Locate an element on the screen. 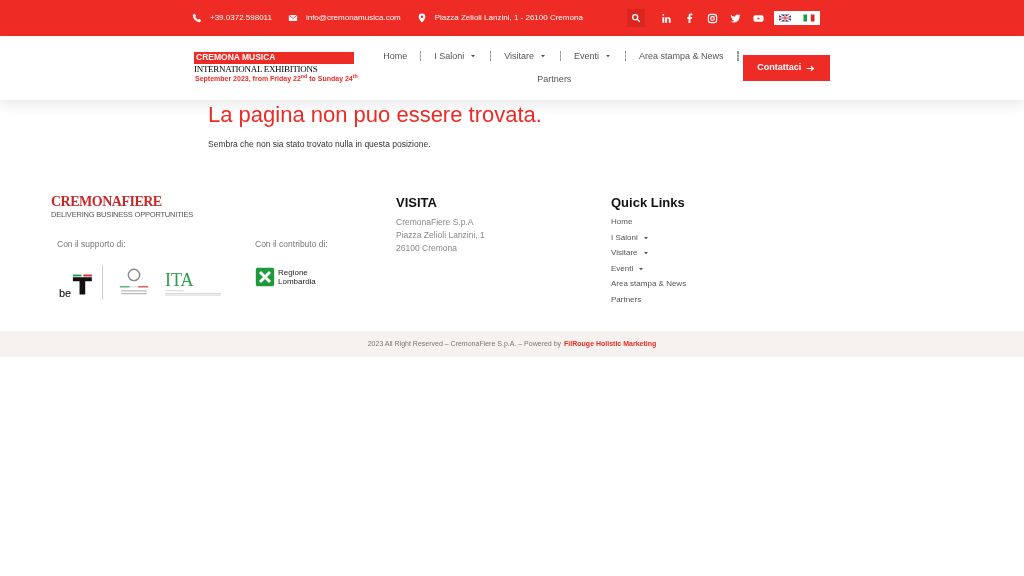  nav-link: Eventi is located at coordinates (593, 56).